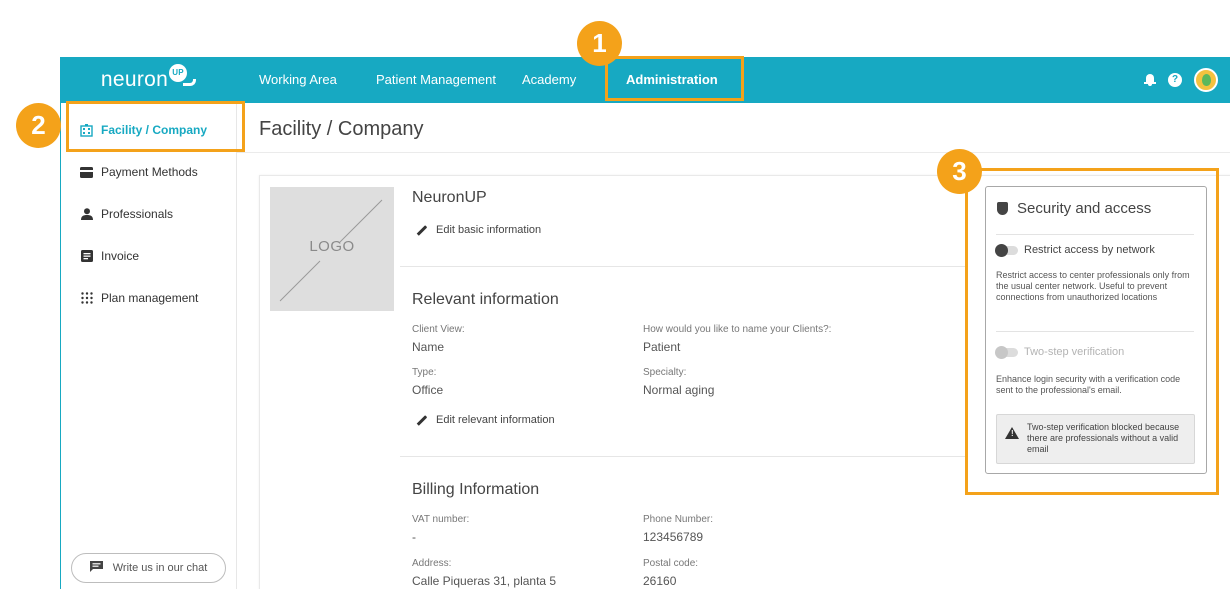 This screenshot has width=1230, height=589. I want to click on callout-badge-3: 3, so click(959, 171).